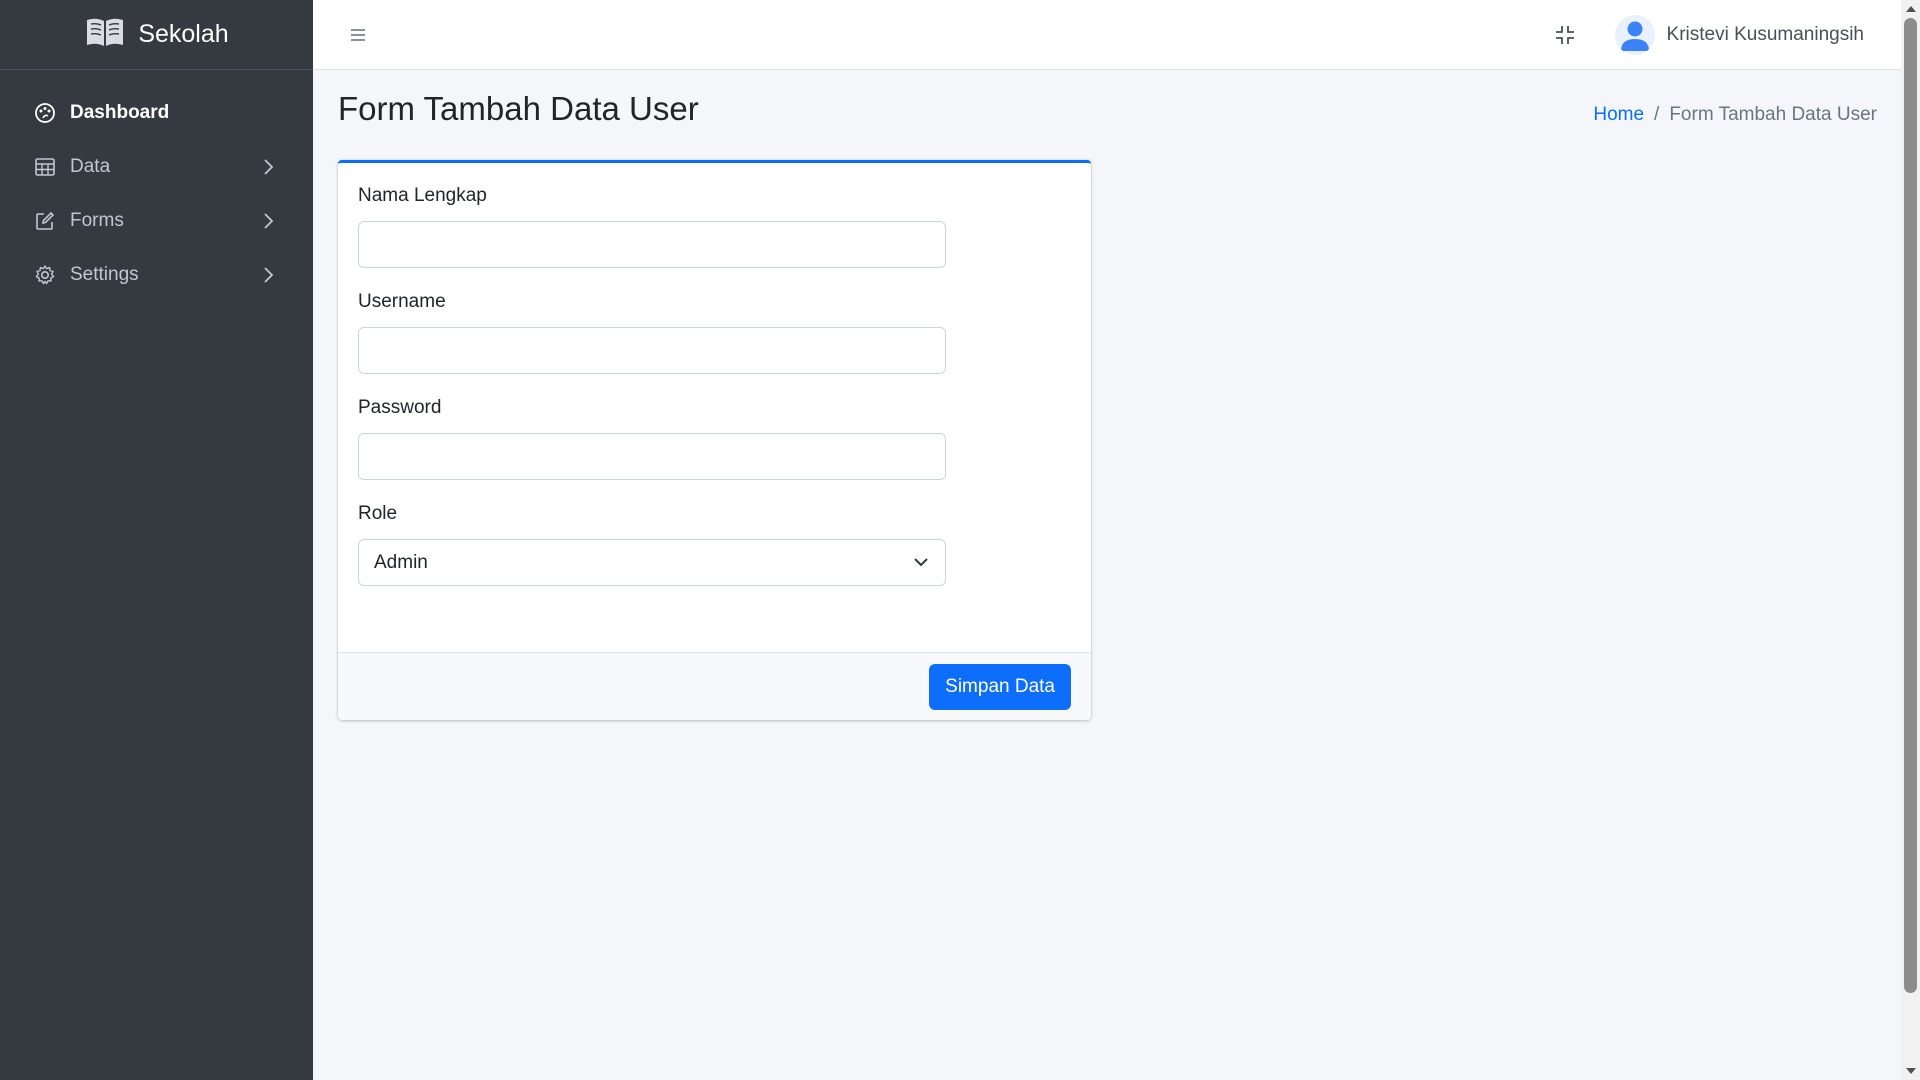 The width and height of the screenshot is (1920, 1080). Describe the element at coordinates (714, 686) in the screenshot. I see `form-footer: Simpan Data` at that location.